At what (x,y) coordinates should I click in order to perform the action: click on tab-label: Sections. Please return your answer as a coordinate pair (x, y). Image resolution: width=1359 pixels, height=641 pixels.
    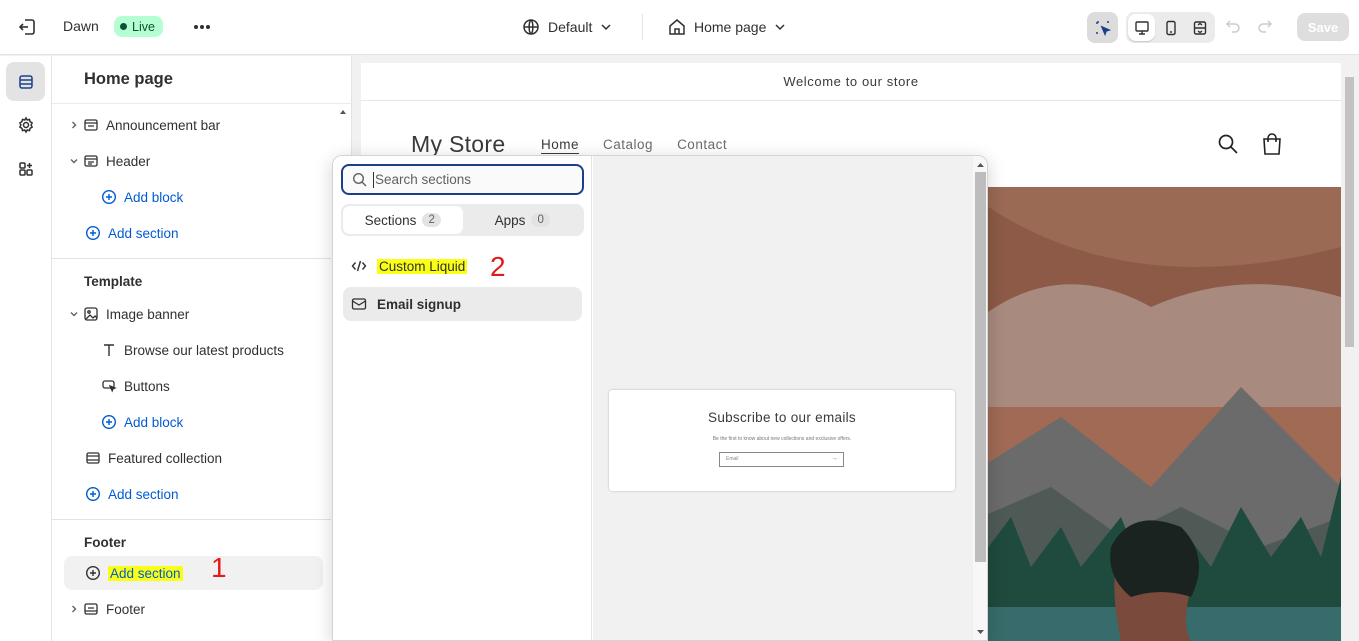
    Looking at the image, I should click on (390, 220).